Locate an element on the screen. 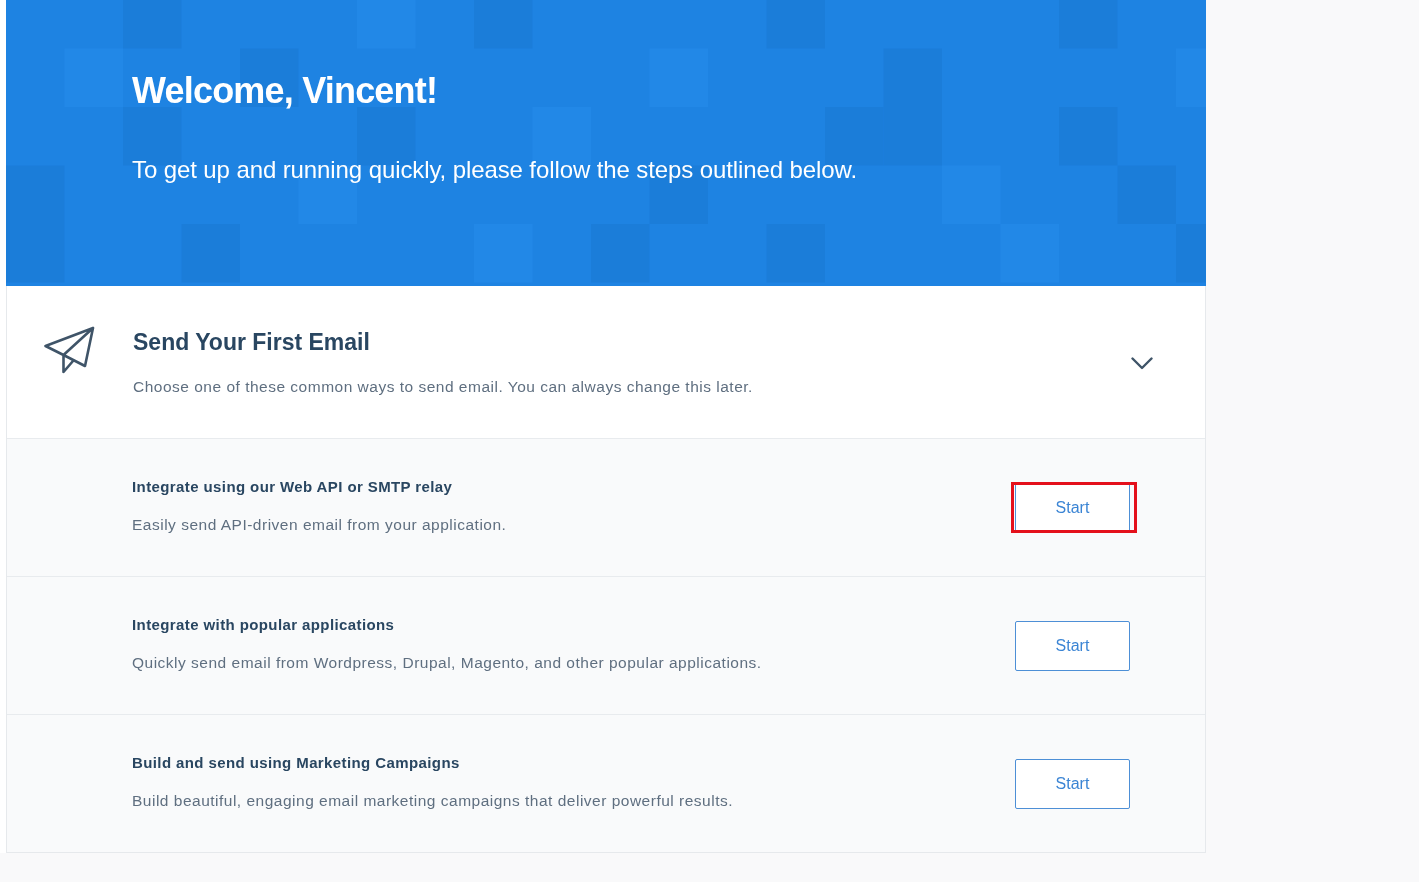 The height and width of the screenshot is (882, 1419). option-description: Quickly send email from Wordpress, Drupal, Magento, and other popular applications. is located at coordinates (447, 662).